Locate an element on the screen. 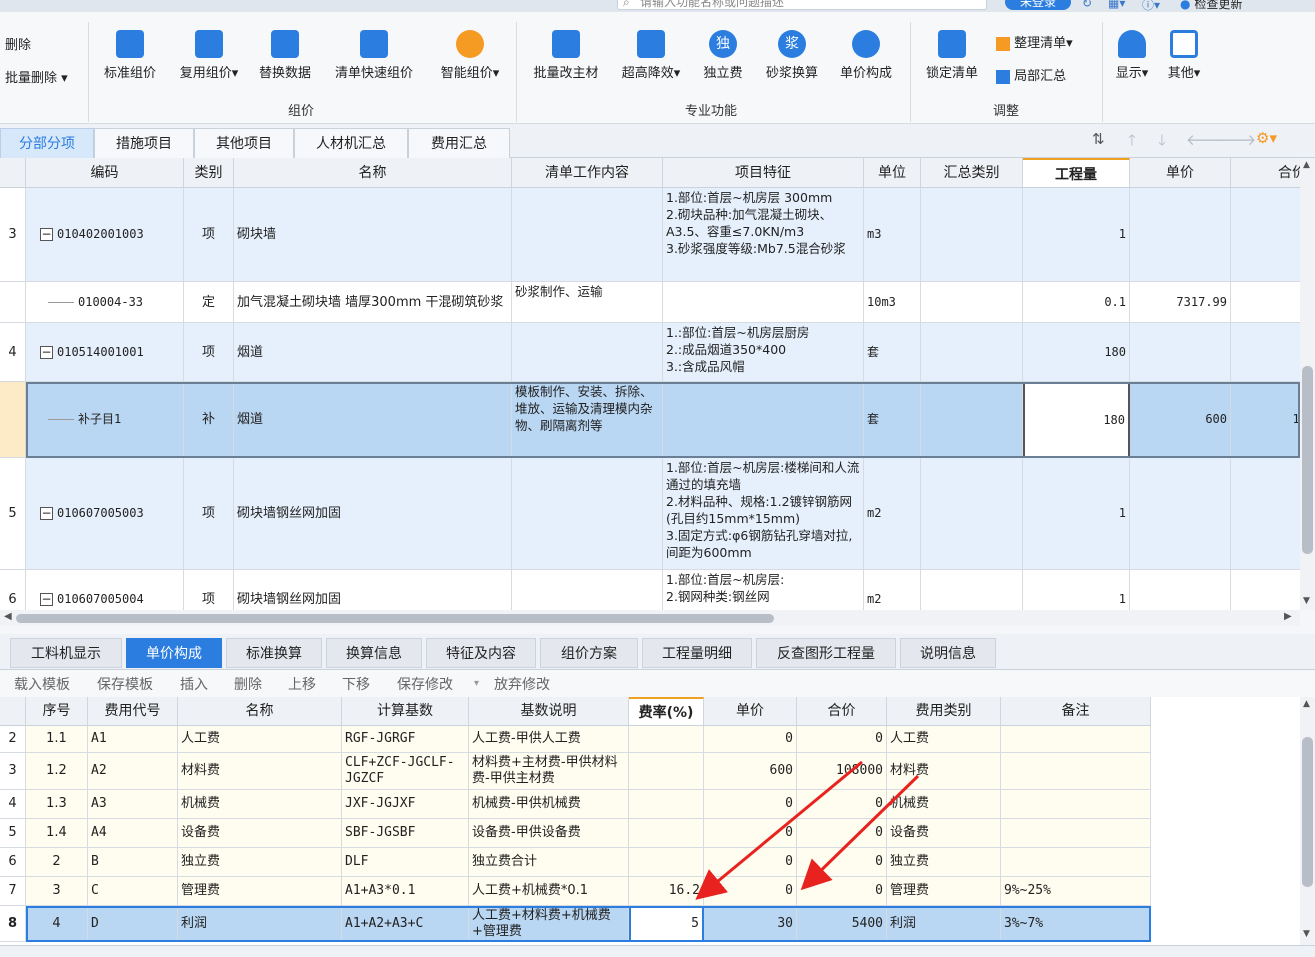 The height and width of the screenshot is (957, 1315). arrow-to-rate is located at coordinates (779, 830).